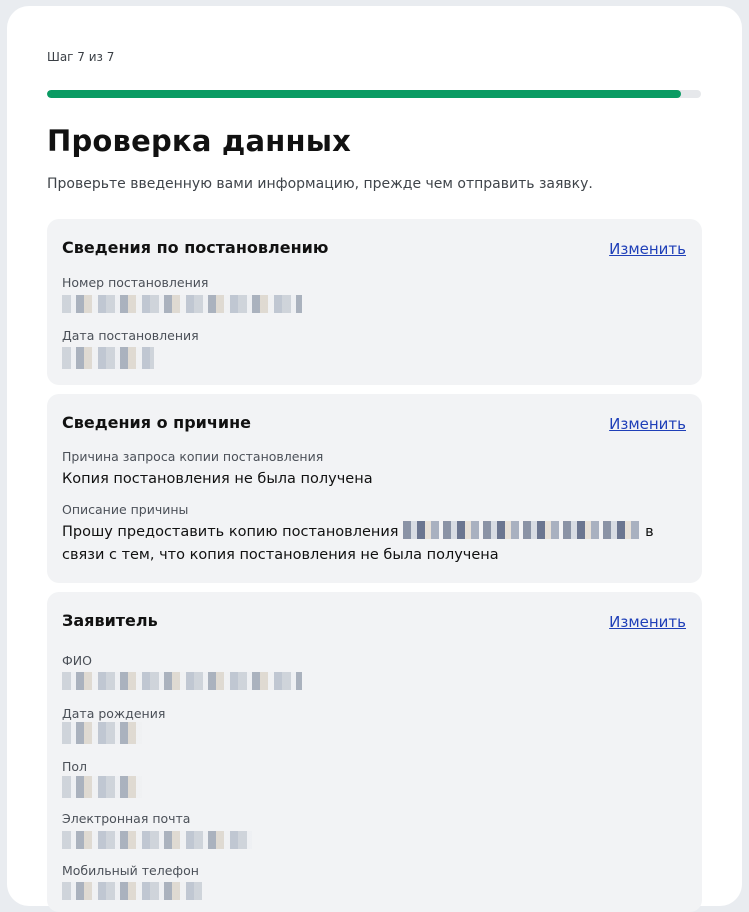 The height and width of the screenshot is (912, 749). Describe the element at coordinates (130, 335) in the screenshot. I see `field-label: Дата постановления` at that location.